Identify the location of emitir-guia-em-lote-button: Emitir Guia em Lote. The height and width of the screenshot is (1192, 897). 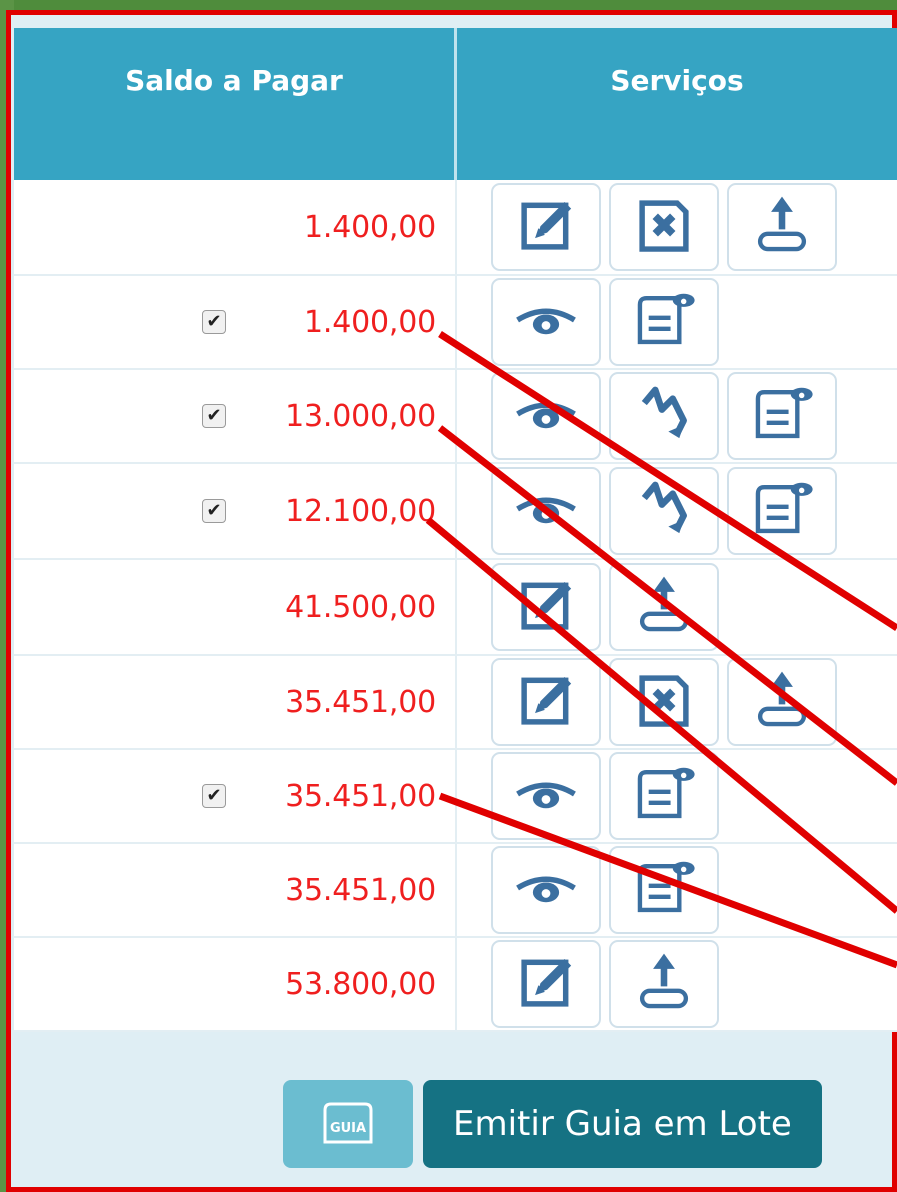
(622, 1124).